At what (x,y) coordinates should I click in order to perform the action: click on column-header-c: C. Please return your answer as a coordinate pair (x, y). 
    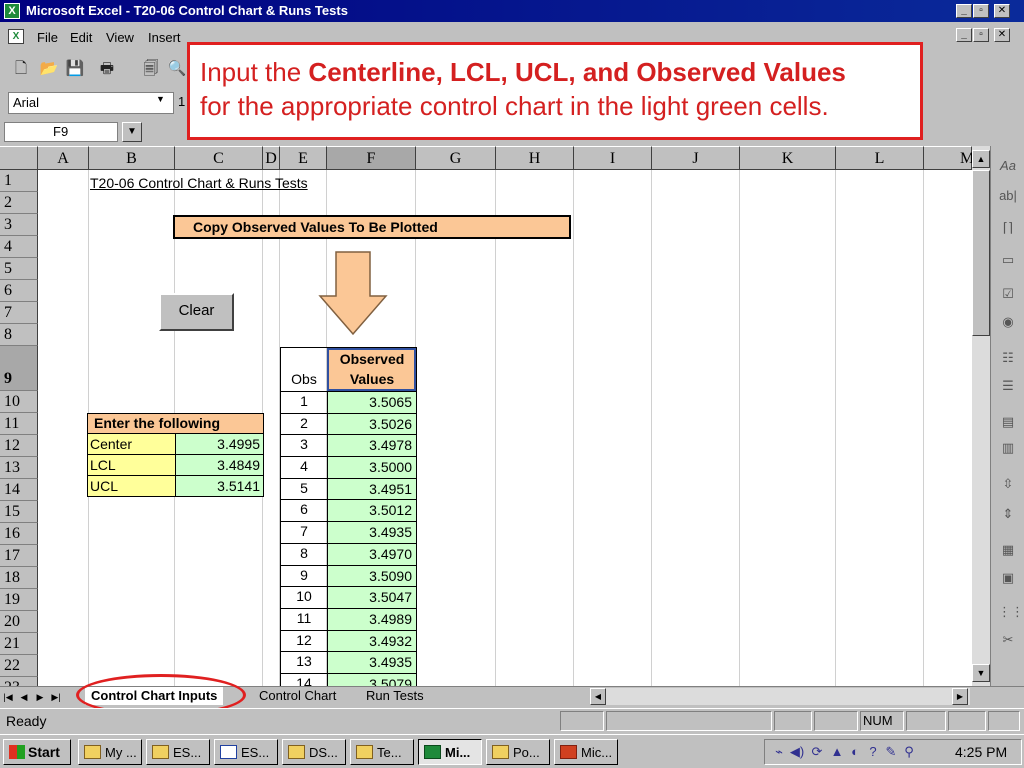
    Looking at the image, I should click on (219, 158).